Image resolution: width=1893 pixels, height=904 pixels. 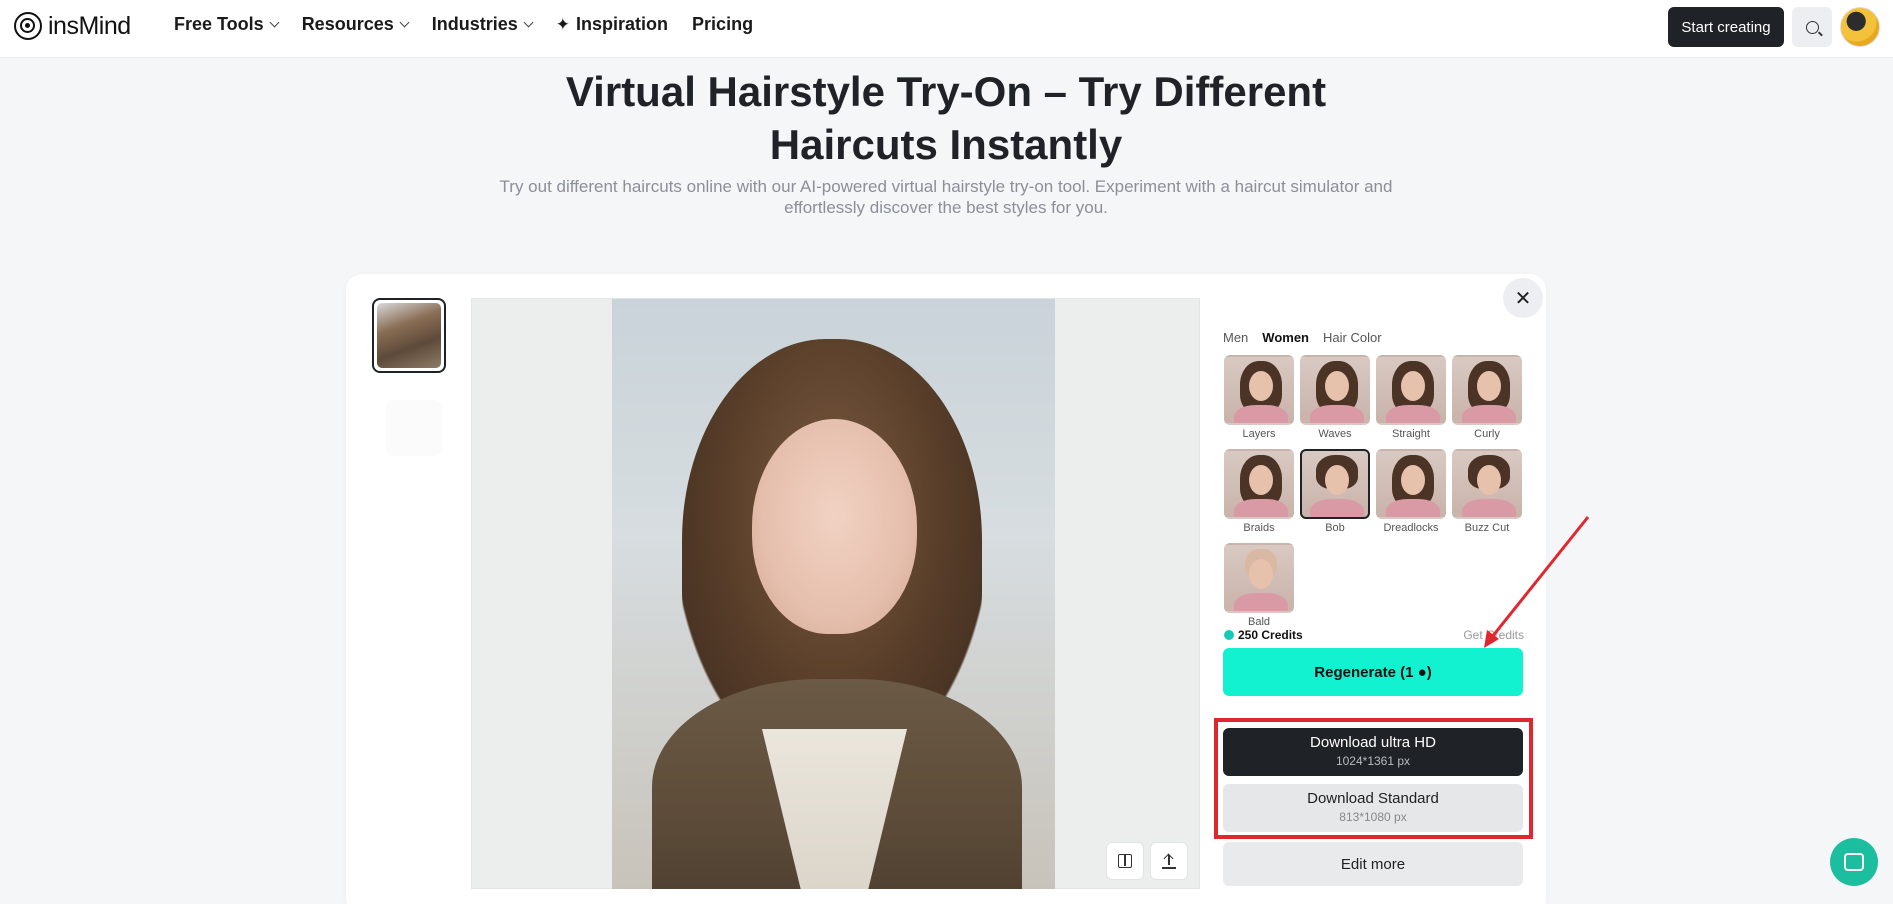 I want to click on annotation-arrow, so click(x=1537, y=582).